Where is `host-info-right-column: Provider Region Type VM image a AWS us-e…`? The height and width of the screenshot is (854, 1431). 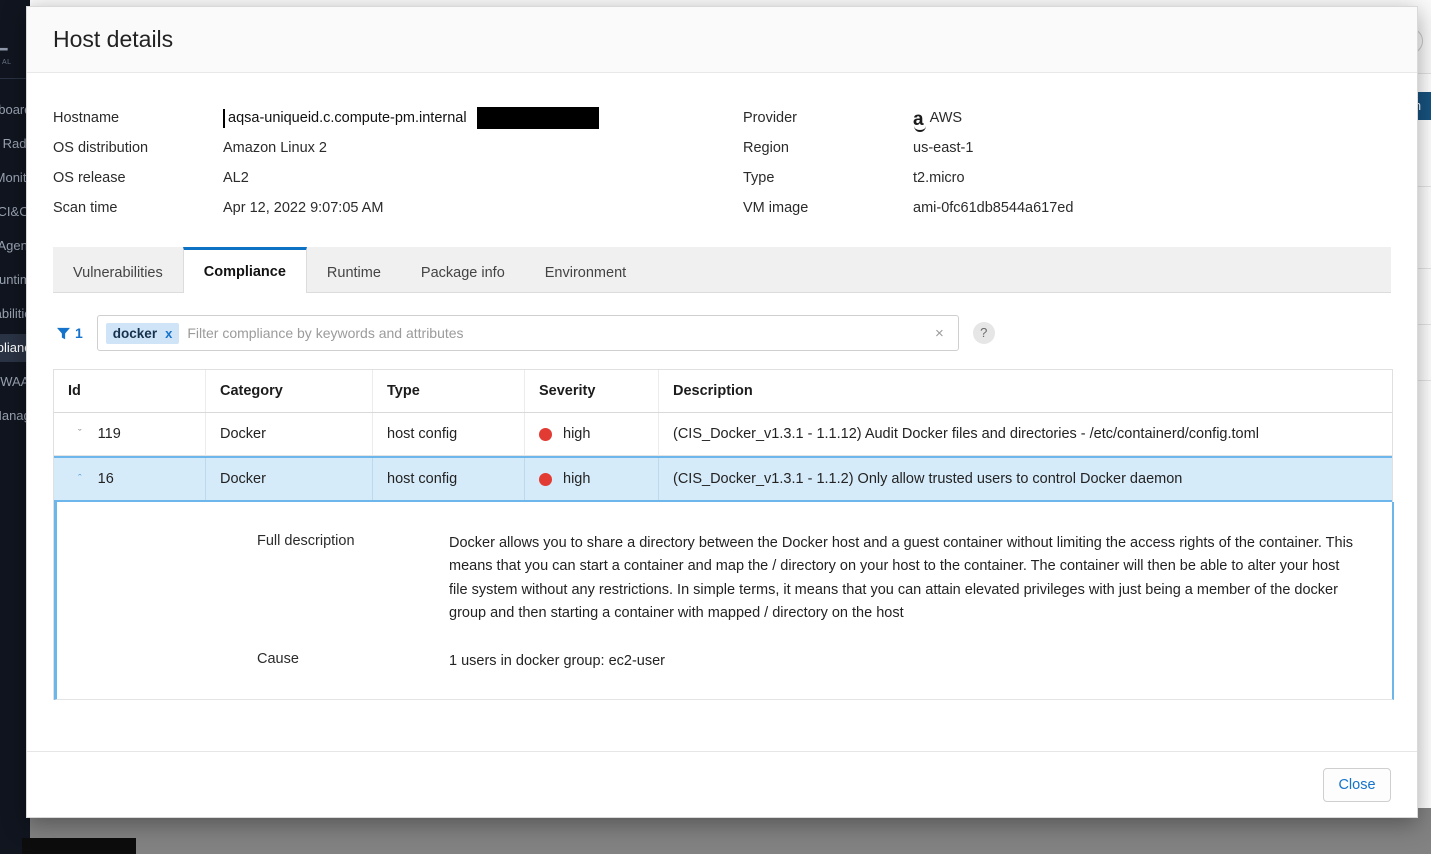 host-info-right-column: Provider Region Type VM image a AWS us-e… is located at coordinates (908, 163).